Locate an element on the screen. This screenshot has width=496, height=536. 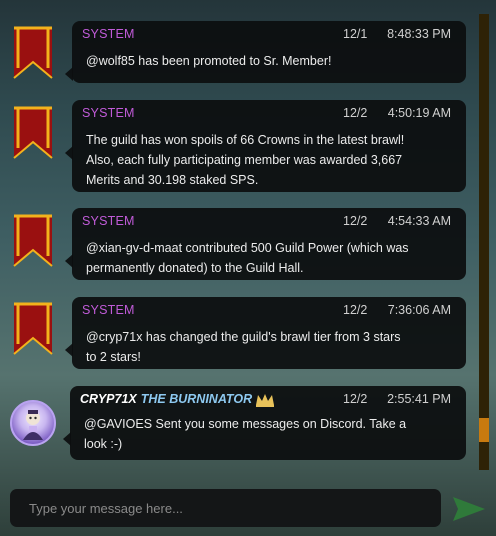
message-line: look :-) is located at coordinates (103, 444).